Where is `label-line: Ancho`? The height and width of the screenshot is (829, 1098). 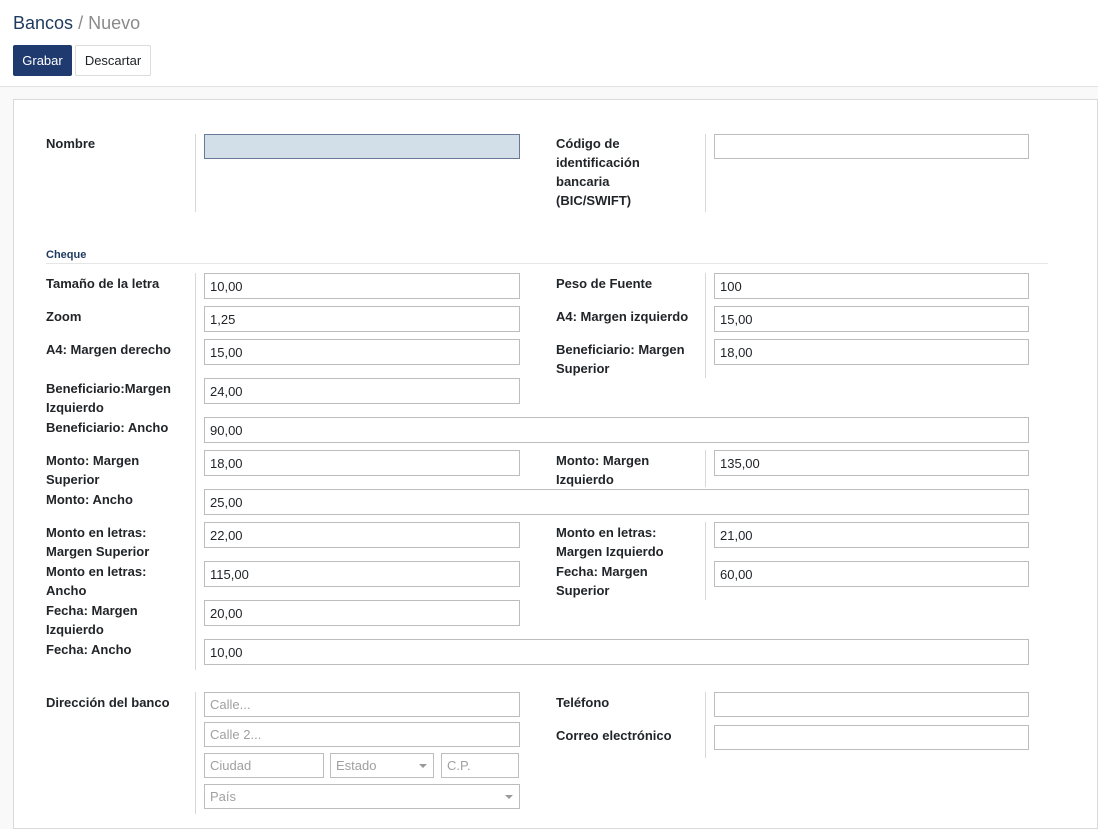 label-line: Ancho is located at coordinates (66, 590).